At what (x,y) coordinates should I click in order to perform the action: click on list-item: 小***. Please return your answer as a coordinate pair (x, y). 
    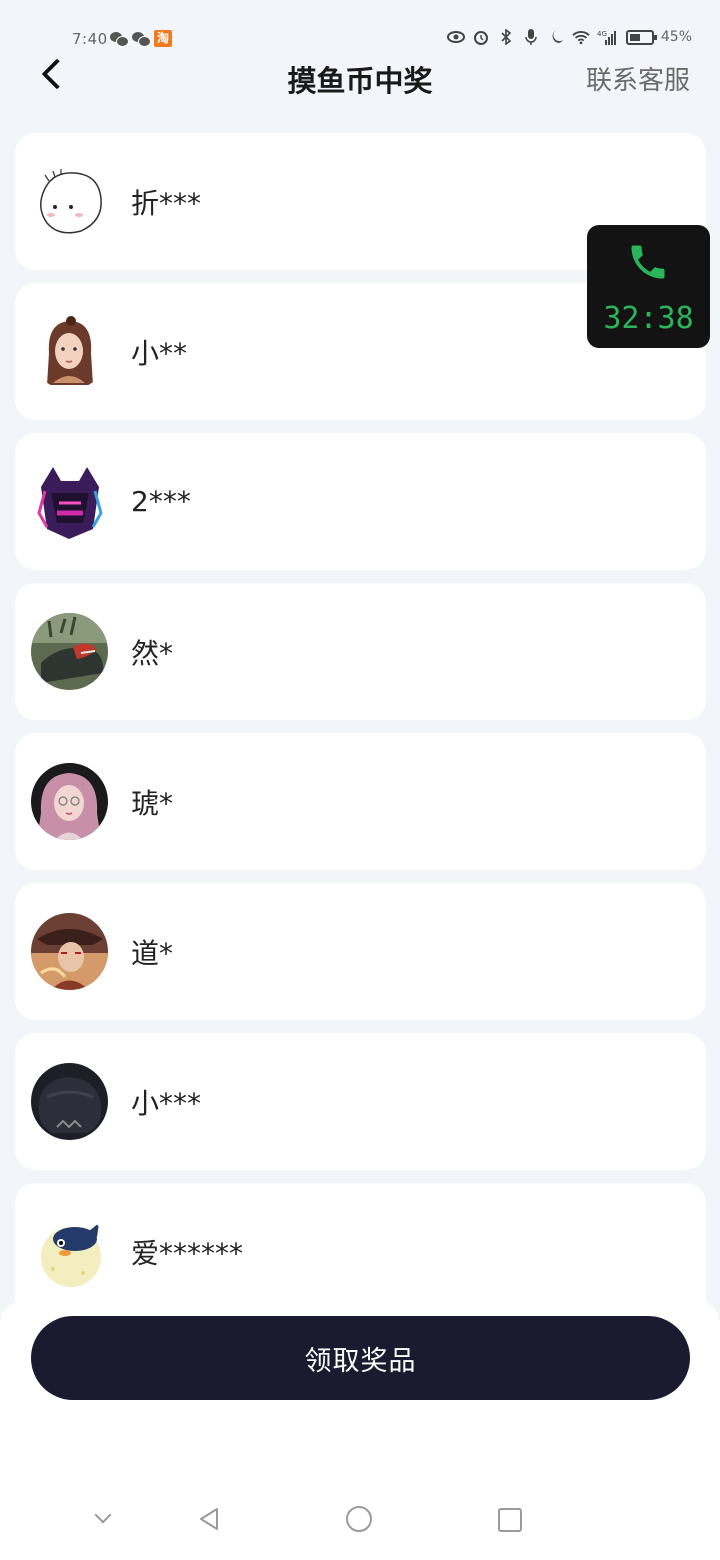
    Looking at the image, I should click on (360, 1101).